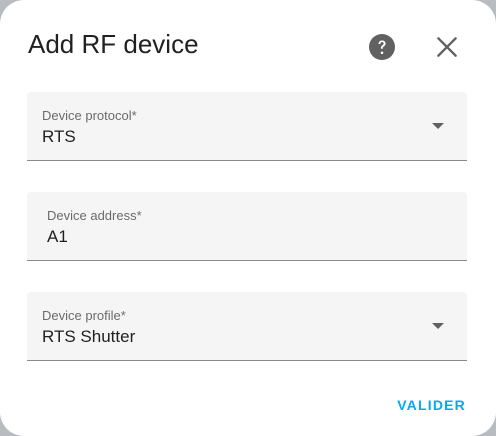  What do you see at coordinates (447, 47) in the screenshot?
I see `close-icon` at bounding box center [447, 47].